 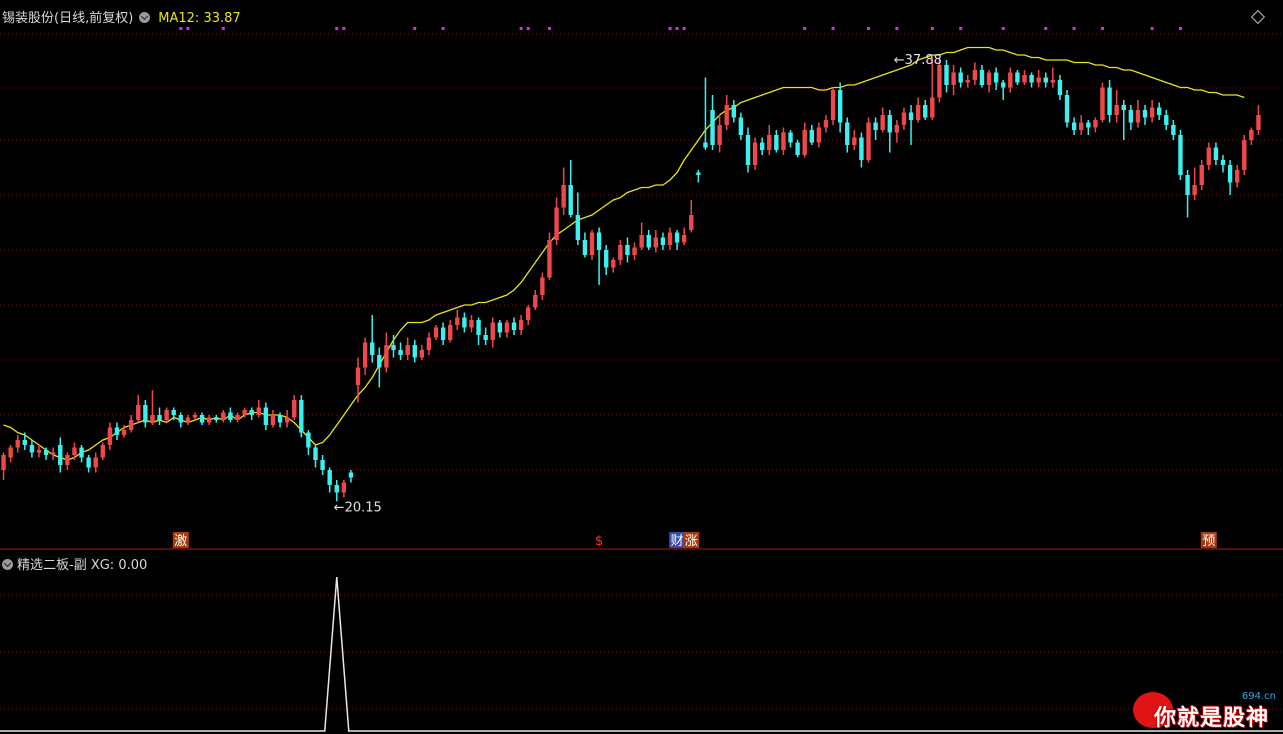 I want to click on event-marker: 涨, so click(x=691, y=540).